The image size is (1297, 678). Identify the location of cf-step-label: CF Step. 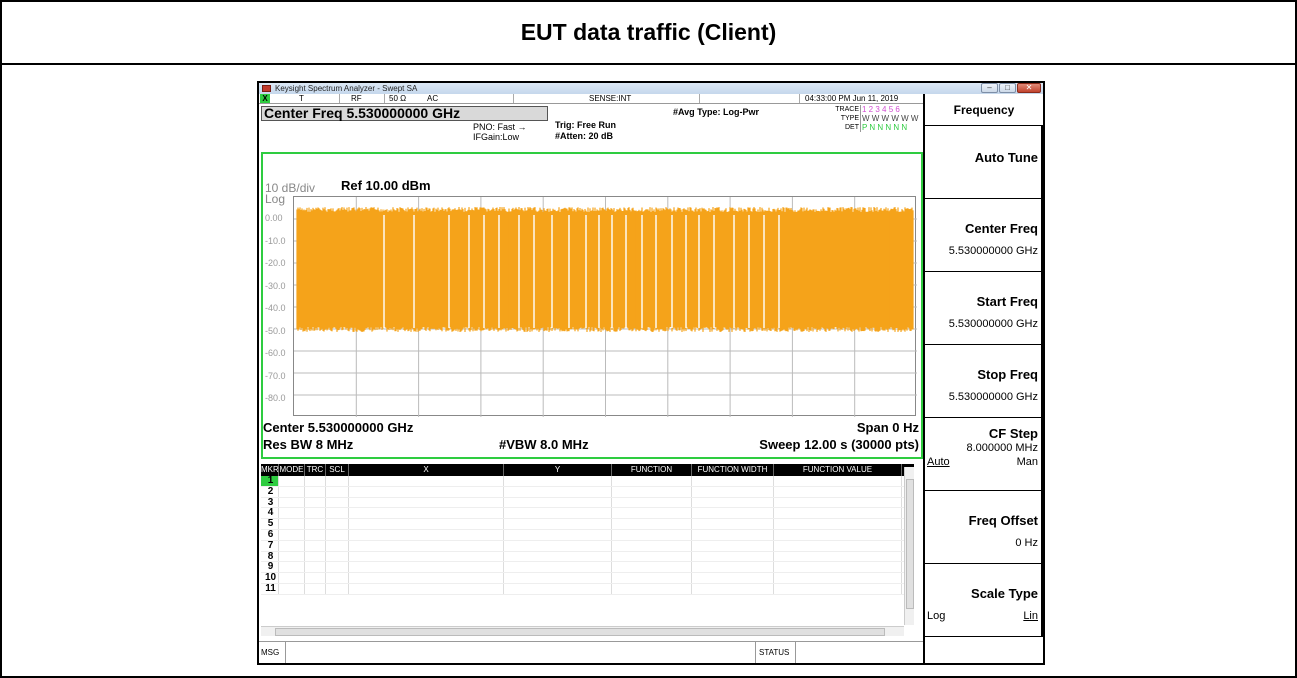
(1013, 433).